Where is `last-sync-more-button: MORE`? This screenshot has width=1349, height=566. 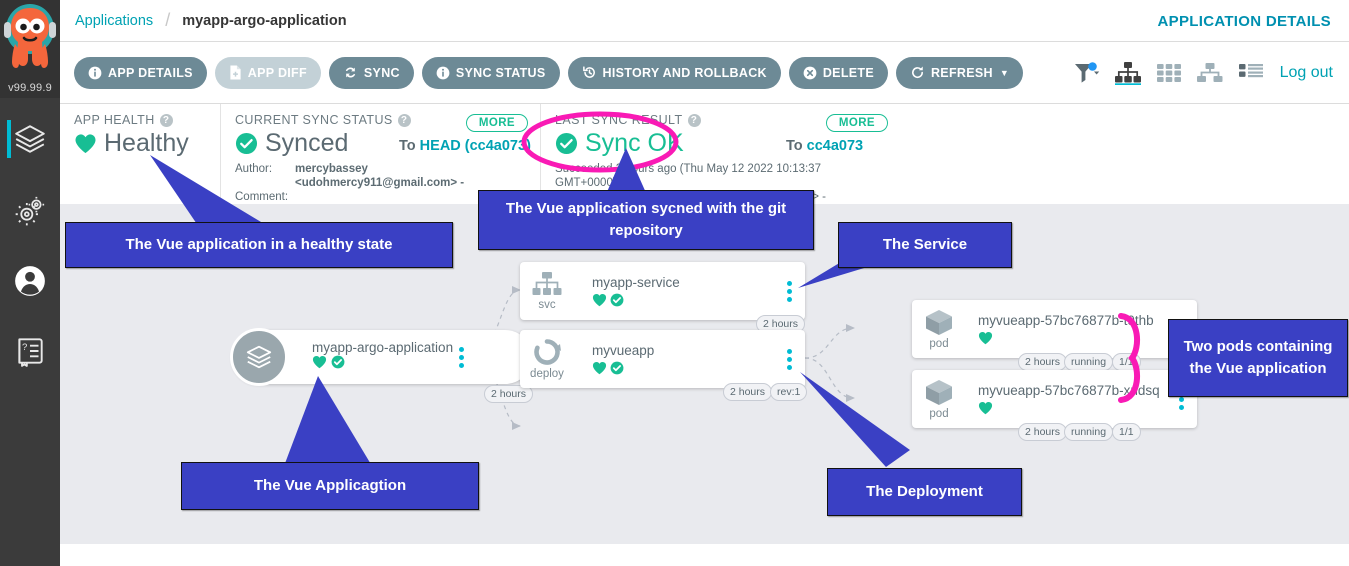 last-sync-more-button: MORE is located at coordinates (856, 123).